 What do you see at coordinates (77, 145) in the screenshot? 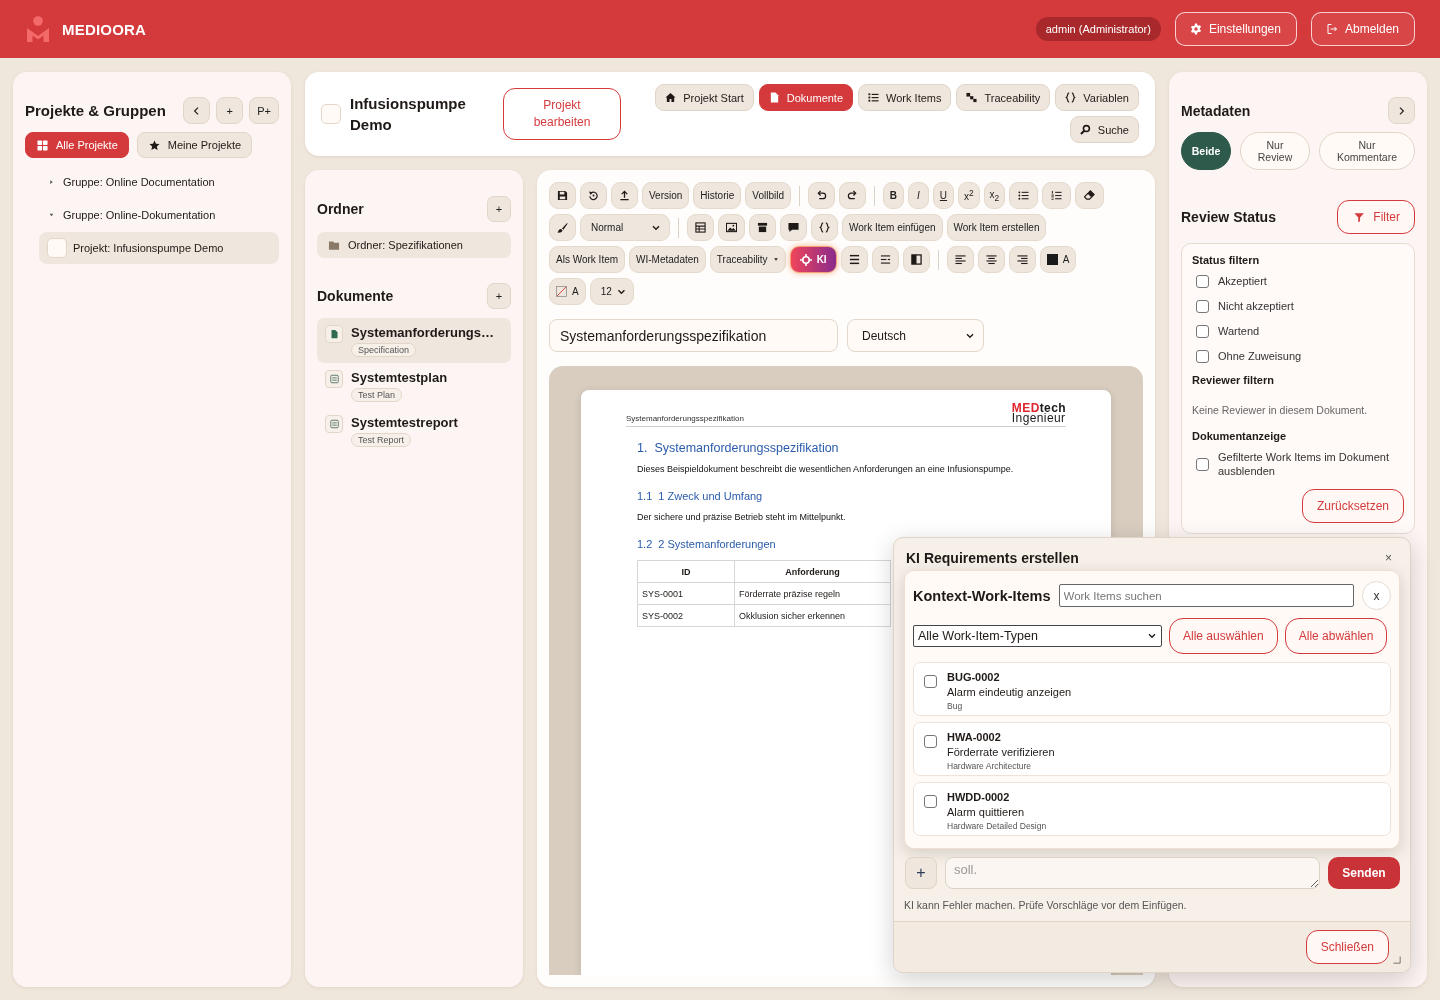
I see `filter-tab: Alle Projekte` at bounding box center [77, 145].